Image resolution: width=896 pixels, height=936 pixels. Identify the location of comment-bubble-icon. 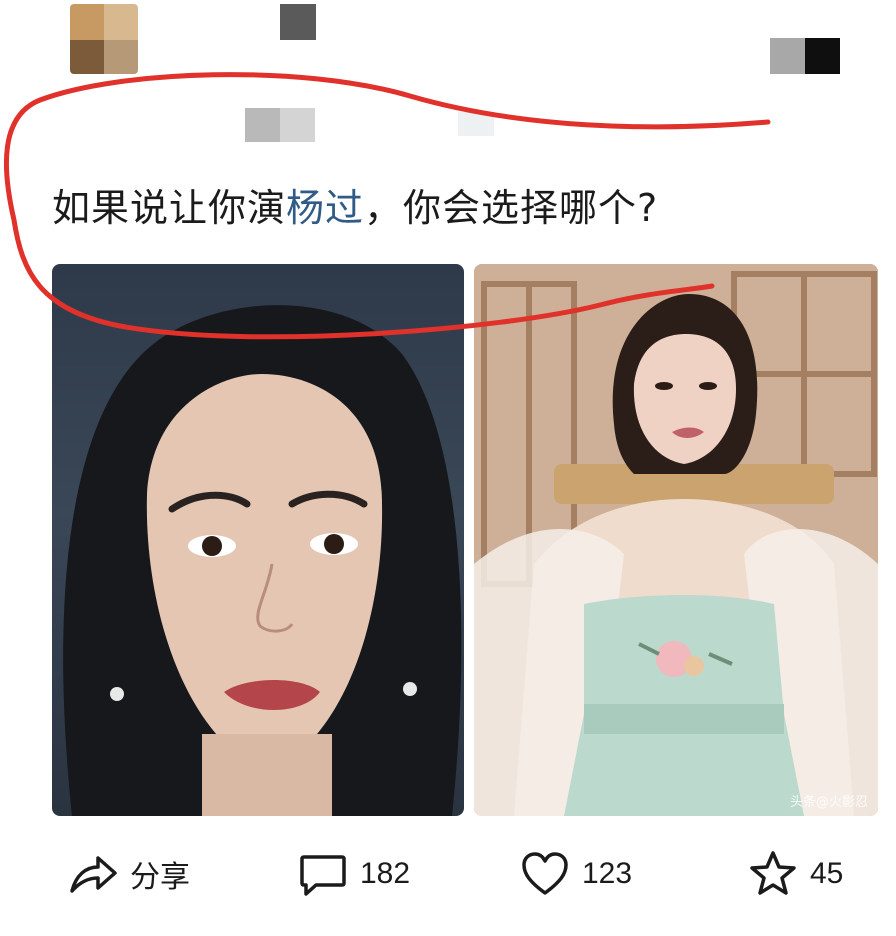
(323, 875).